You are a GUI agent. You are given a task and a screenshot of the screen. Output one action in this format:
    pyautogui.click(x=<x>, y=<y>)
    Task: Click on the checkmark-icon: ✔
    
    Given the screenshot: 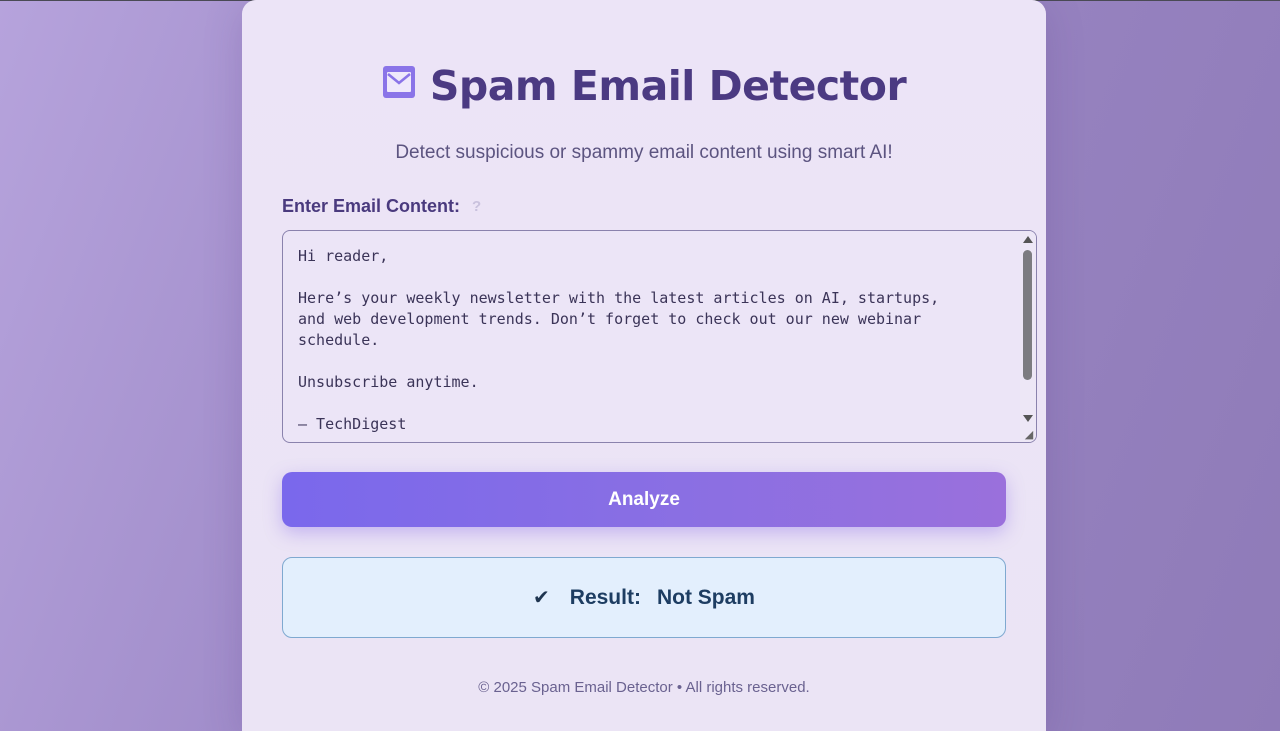 What is the action you would take?
    pyautogui.click(x=541, y=598)
    